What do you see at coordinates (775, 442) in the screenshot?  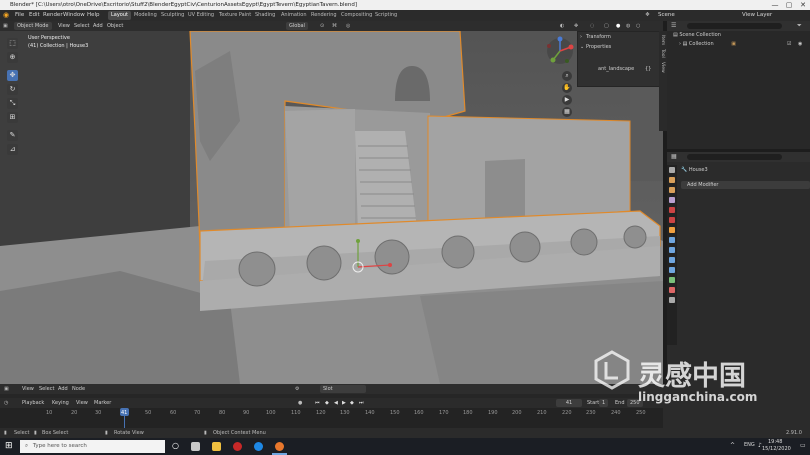 I see `clock-time: 19:48` at bounding box center [775, 442].